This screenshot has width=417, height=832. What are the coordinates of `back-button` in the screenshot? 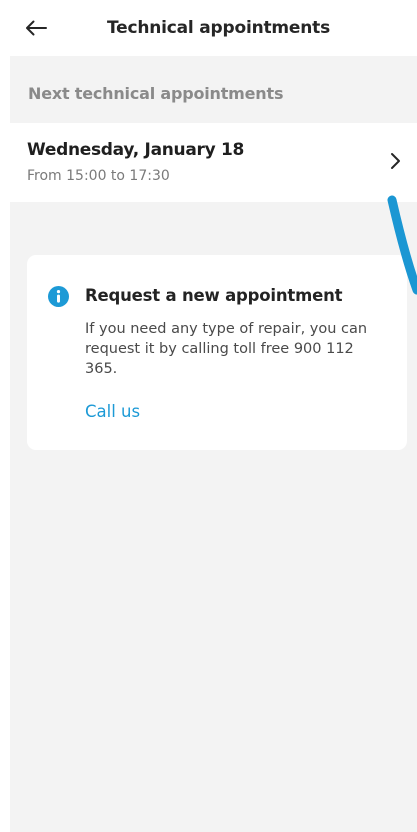 It's located at (36, 28).